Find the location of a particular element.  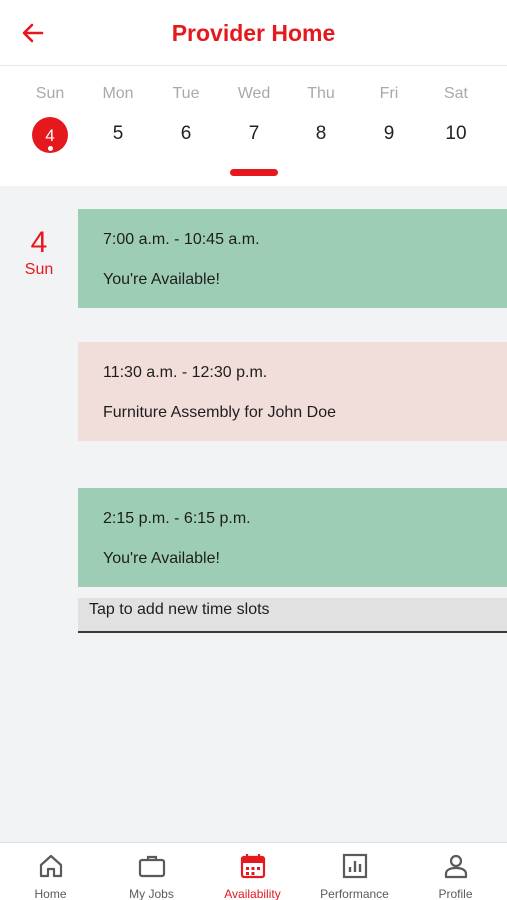

day-name: Thu is located at coordinates (321, 93).